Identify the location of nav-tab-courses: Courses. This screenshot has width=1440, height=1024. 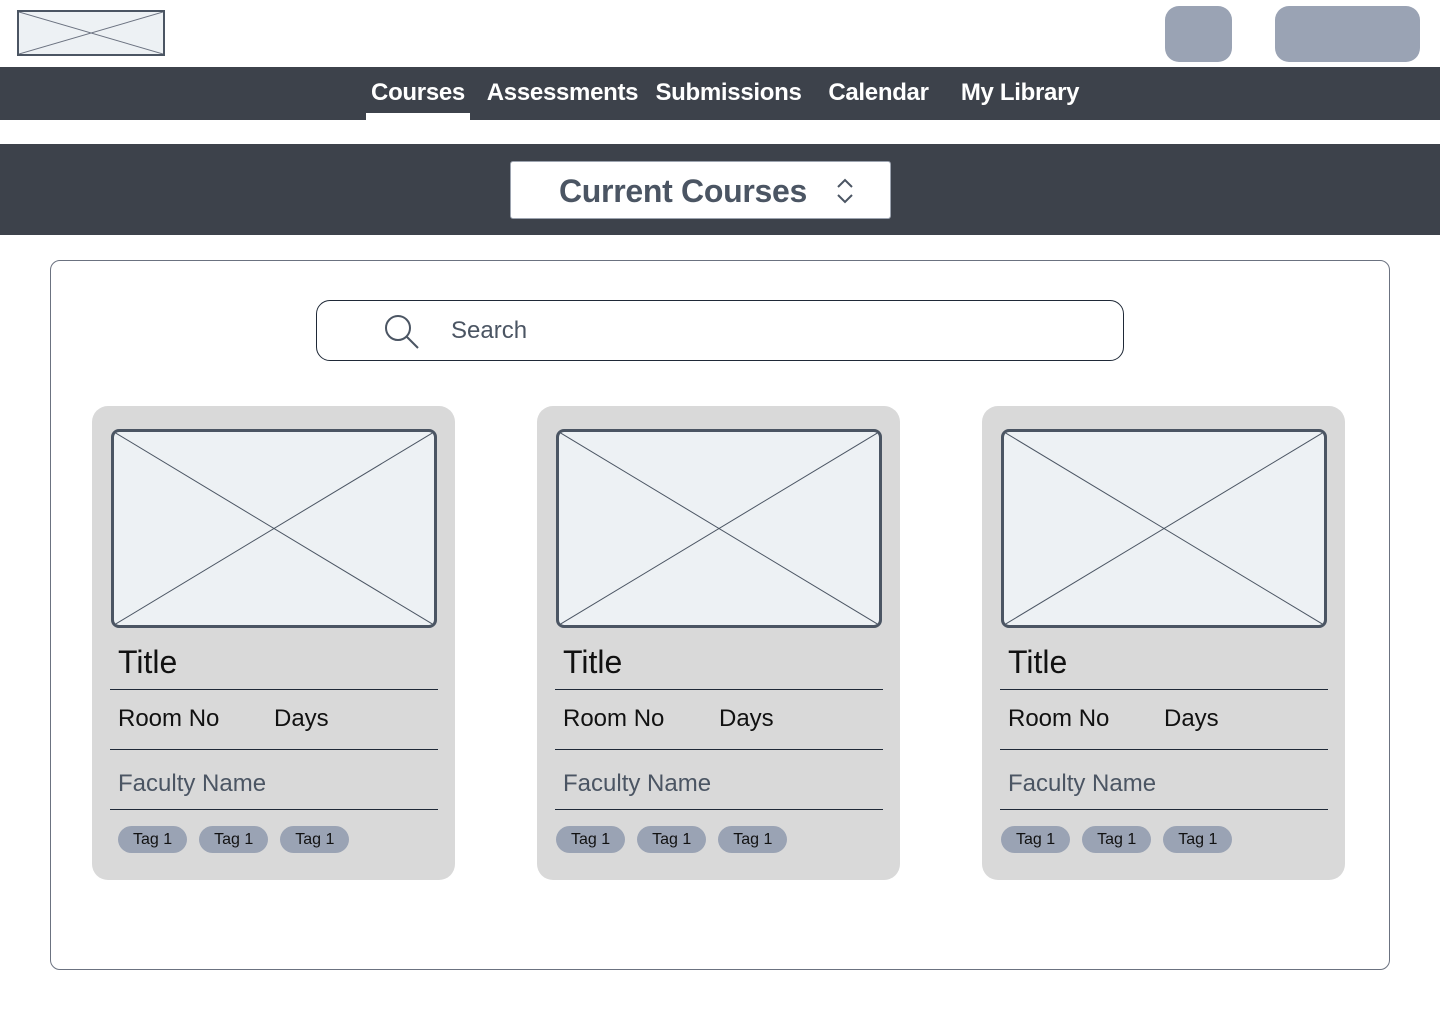
(418, 93).